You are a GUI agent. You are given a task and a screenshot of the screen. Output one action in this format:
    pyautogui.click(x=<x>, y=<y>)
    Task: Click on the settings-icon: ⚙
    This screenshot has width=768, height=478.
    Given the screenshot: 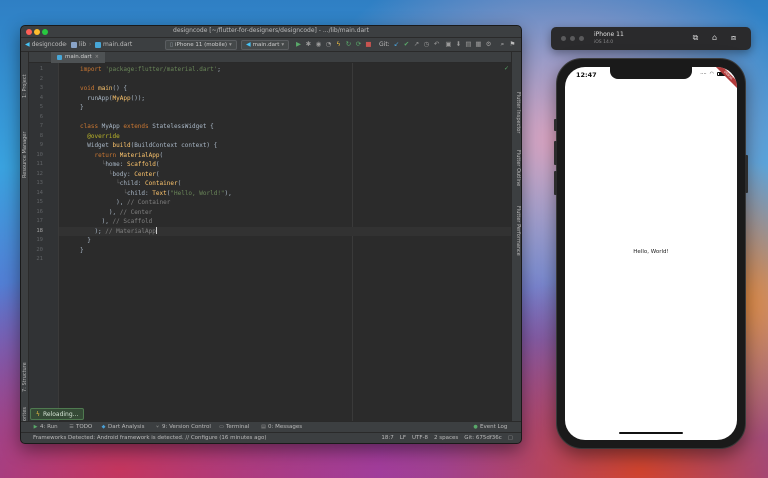 What is the action you would take?
    pyautogui.click(x=488, y=44)
    